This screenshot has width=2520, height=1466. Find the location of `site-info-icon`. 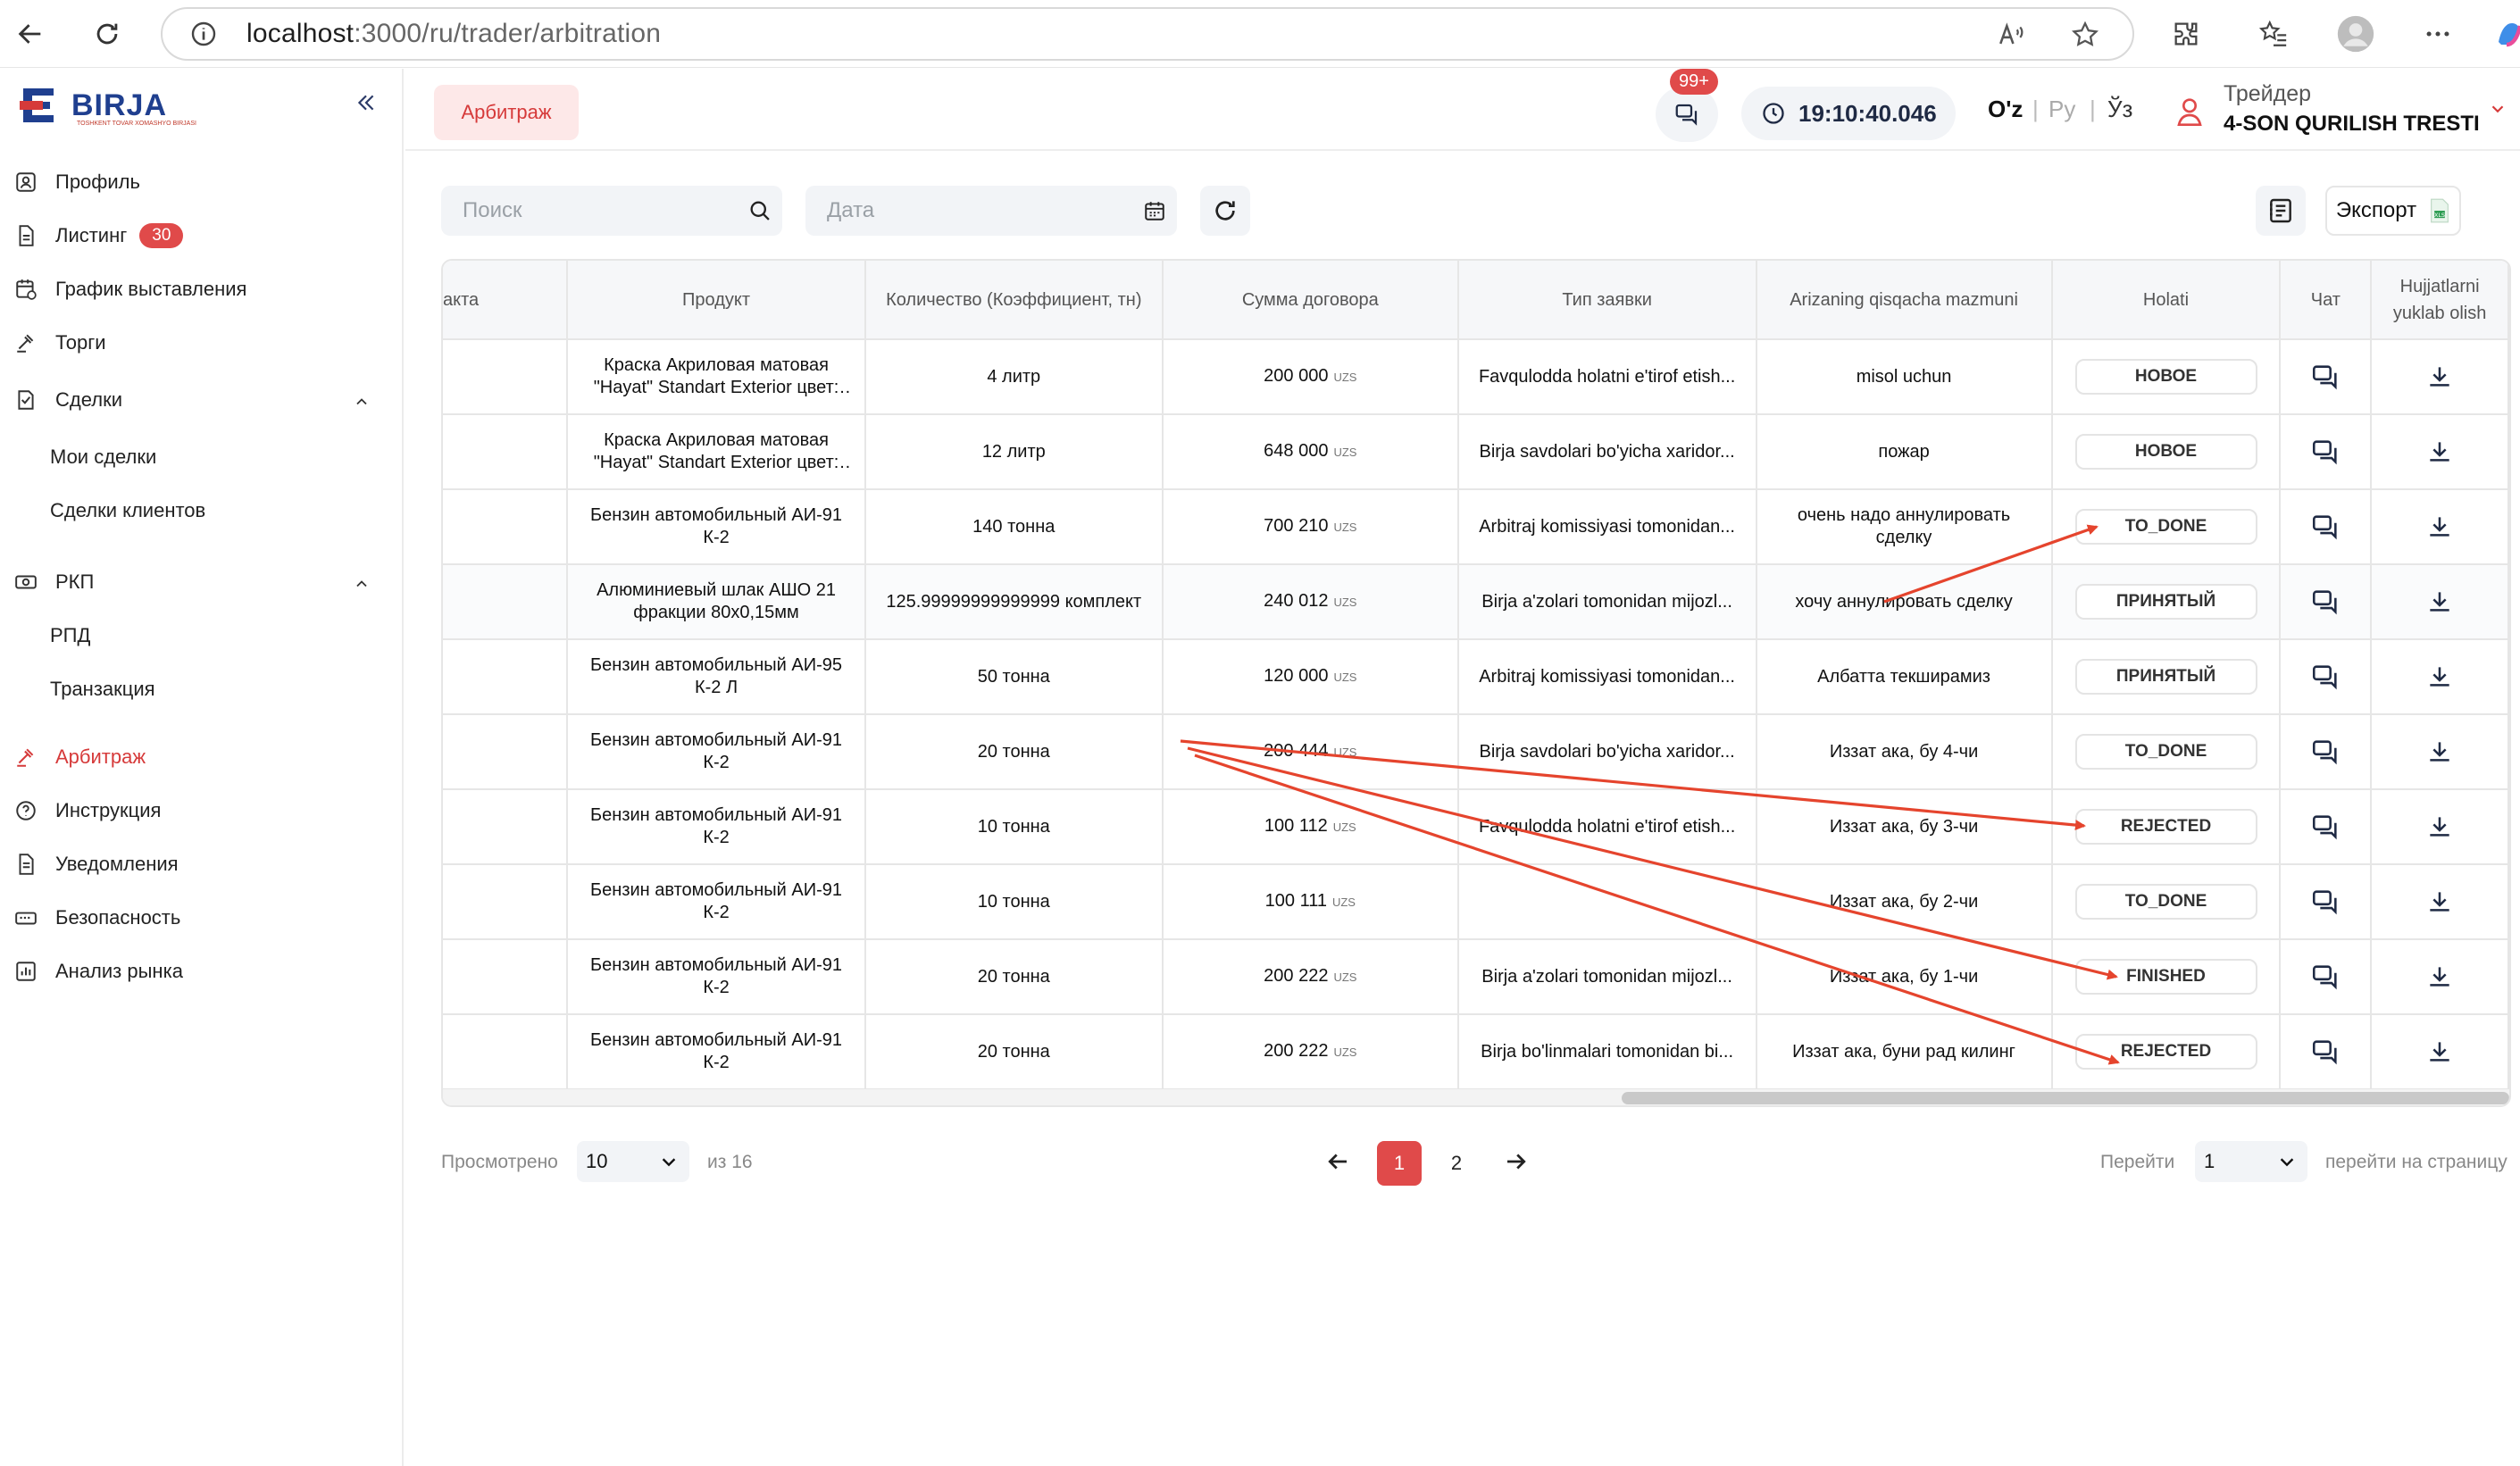

site-info-icon is located at coordinates (204, 34).